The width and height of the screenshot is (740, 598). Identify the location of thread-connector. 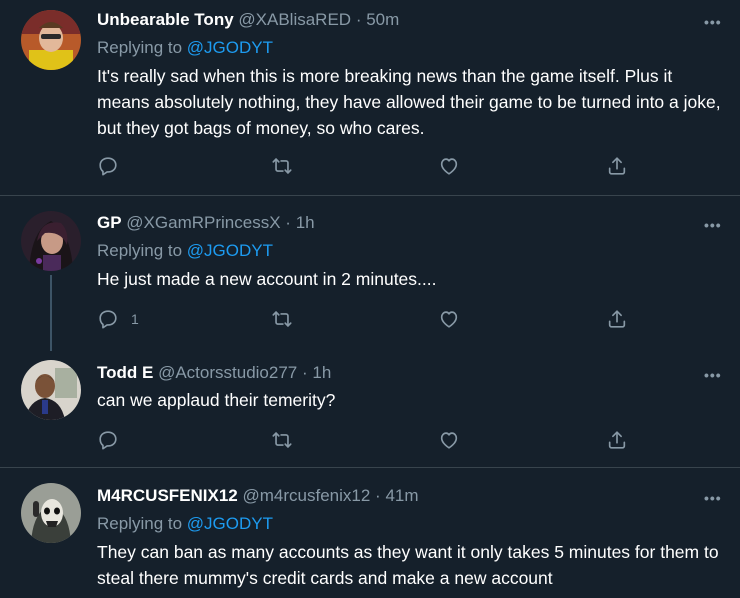
(51, 313).